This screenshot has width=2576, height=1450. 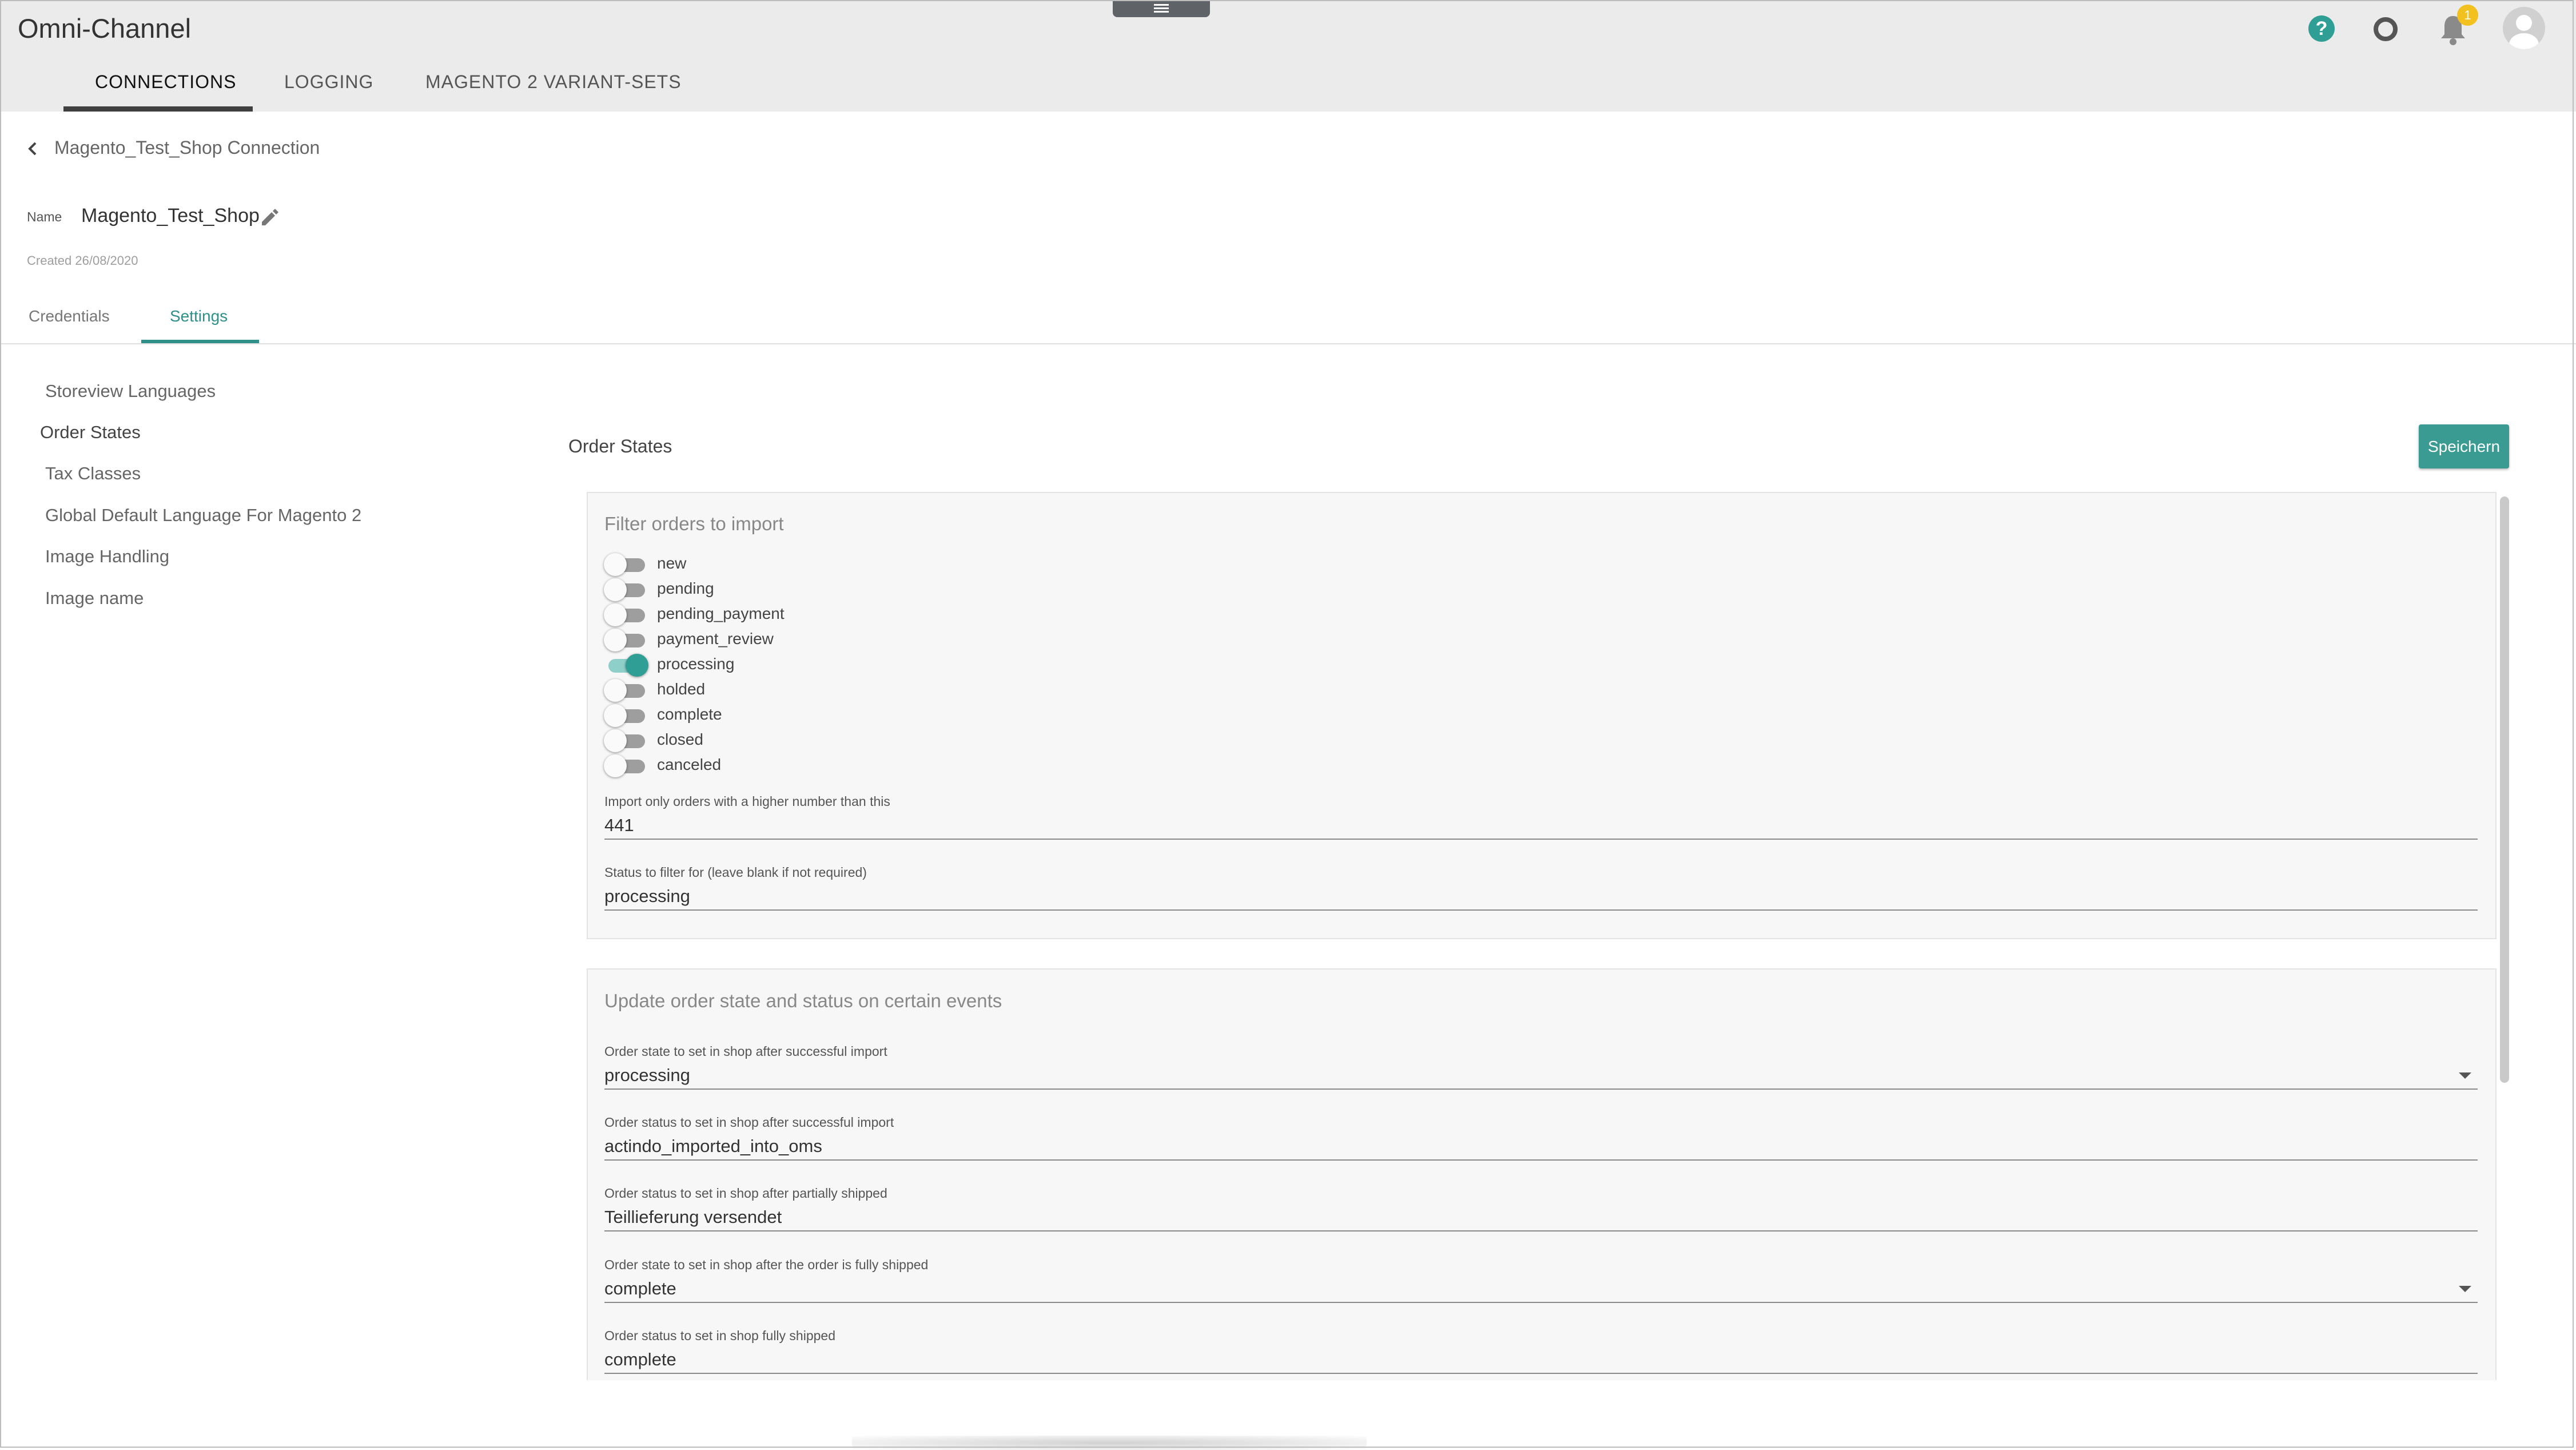 I want to click on breadcrumb: Magento_Test_Shop Connection, so click(x=187, y=148).